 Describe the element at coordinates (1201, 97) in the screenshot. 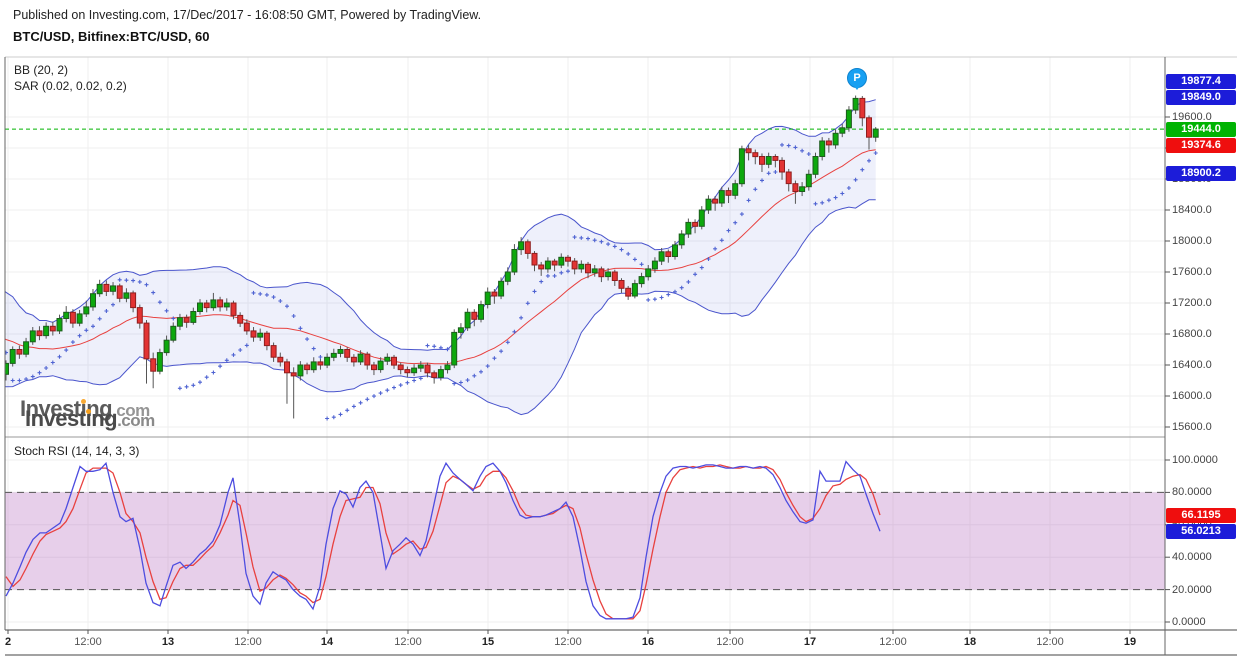

I see `price-tag: 19849.0` at that location.